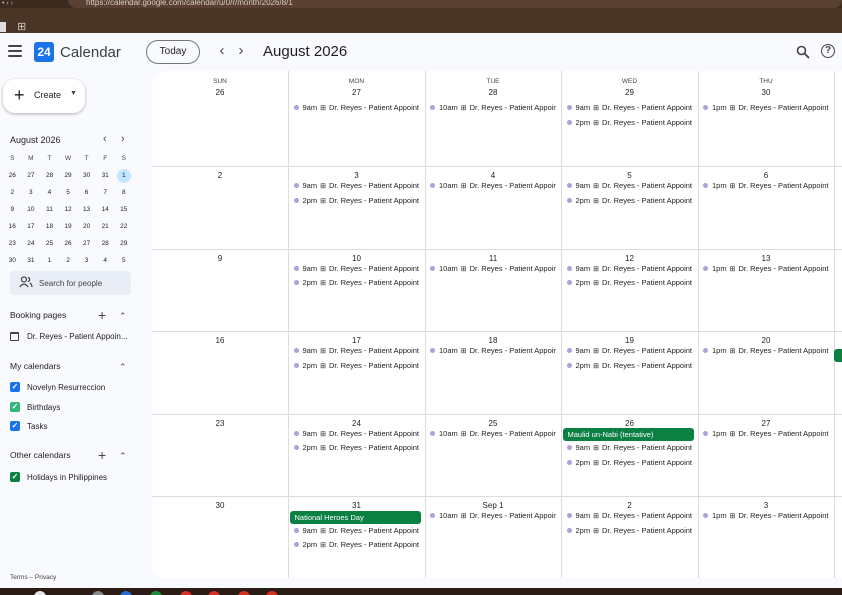 The image size is (842, 595). What do you see at coordinates (7, 3) in the screenshot?
I see `window-controls: • ‹ ›` at bounding box center [7, 3].